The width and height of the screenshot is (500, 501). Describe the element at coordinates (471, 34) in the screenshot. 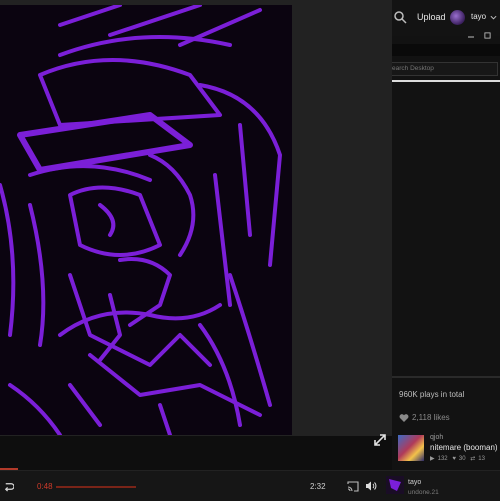

I see `minimize-icon` at that location.